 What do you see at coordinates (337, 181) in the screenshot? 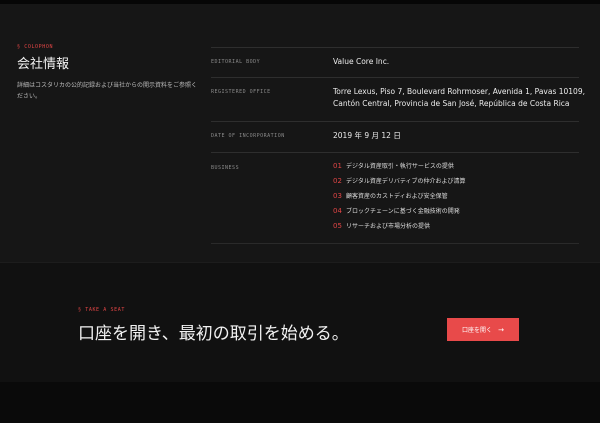
I see `business-item-number: 02` at bounding box center [337, 181].